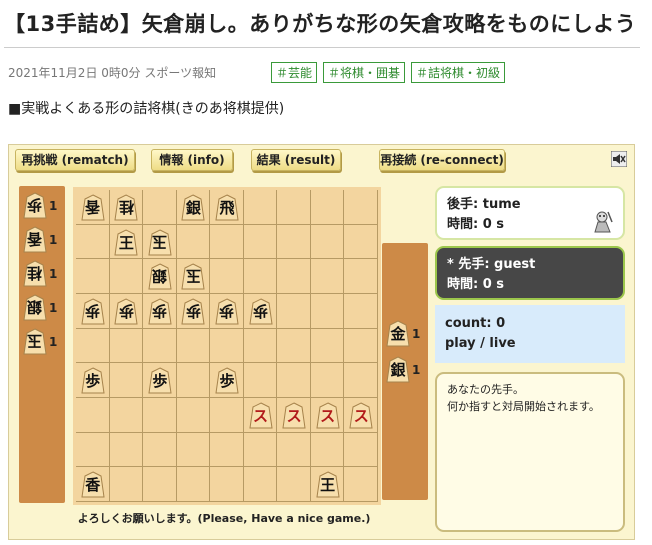  What do you see at coordinates (458, 72) in the screenshot?
I see `tag-tsume-shogi: ＃詰将棋・初級` at bounding box center [458, 72].